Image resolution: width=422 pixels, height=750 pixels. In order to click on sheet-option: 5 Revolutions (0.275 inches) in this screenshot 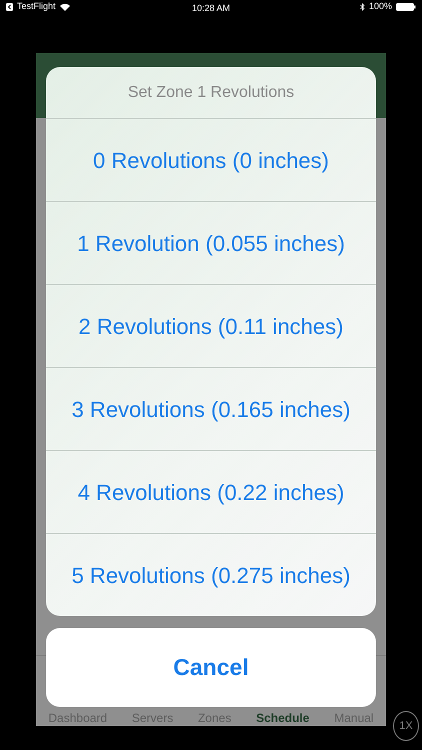, I will do `click(211, 574)`.